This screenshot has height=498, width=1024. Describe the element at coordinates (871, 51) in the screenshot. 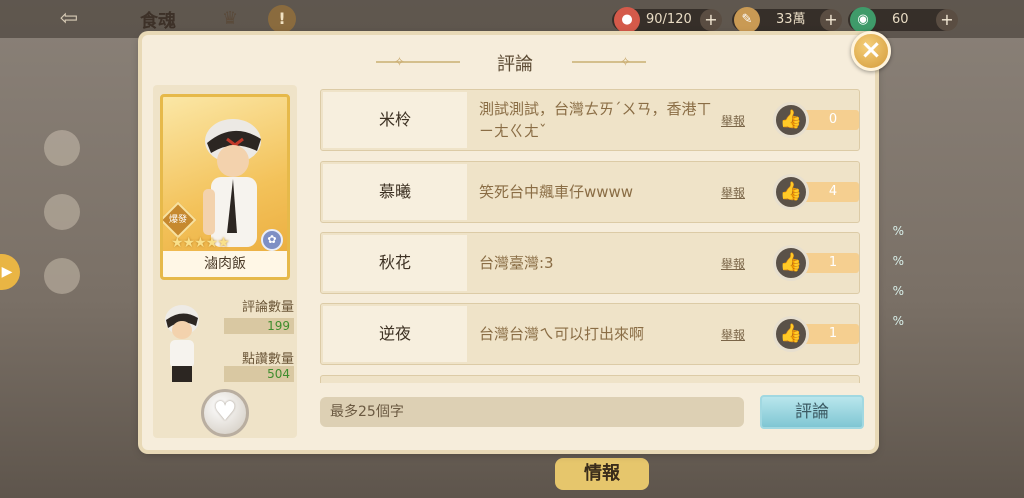

I see `close-button: ×` at that location.